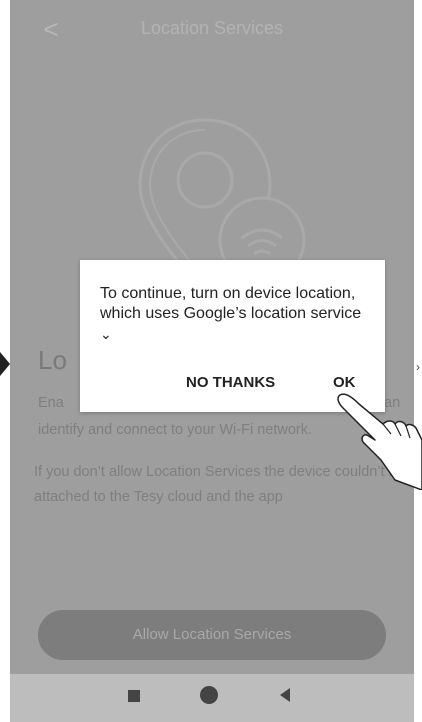 This screenshot has height=722, width=422. Describe the element at coordinates (134, 696) in the screenshot. I see `square-icon` at that location.